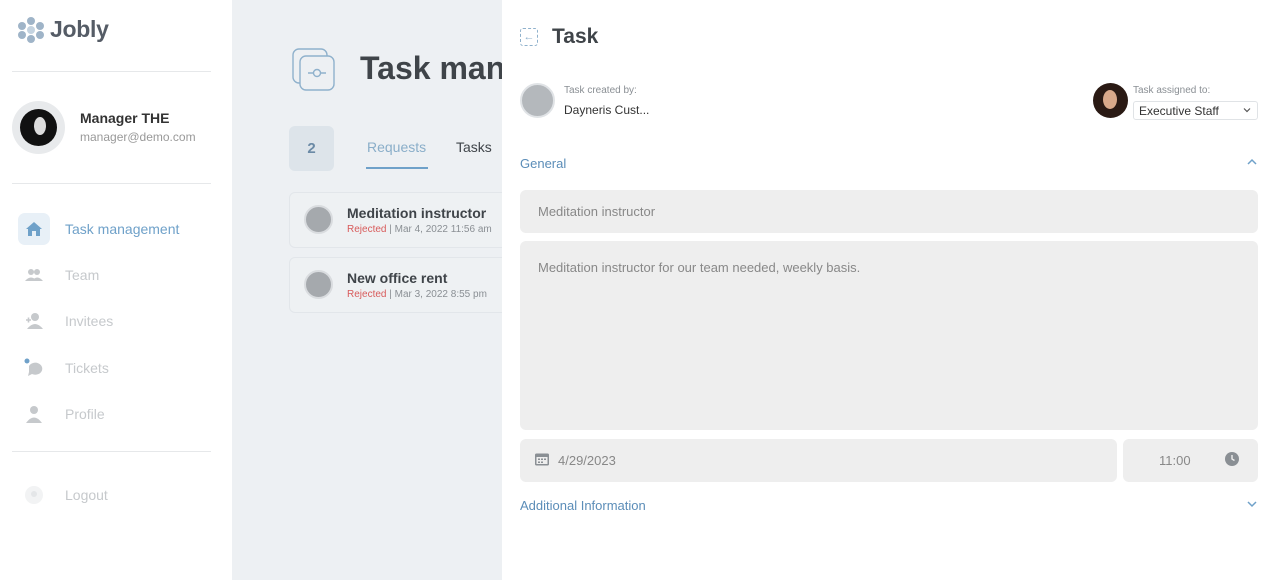 This screenshot has height=580, width=1268. I want to click on back-icon: ←, so click(529, 37).